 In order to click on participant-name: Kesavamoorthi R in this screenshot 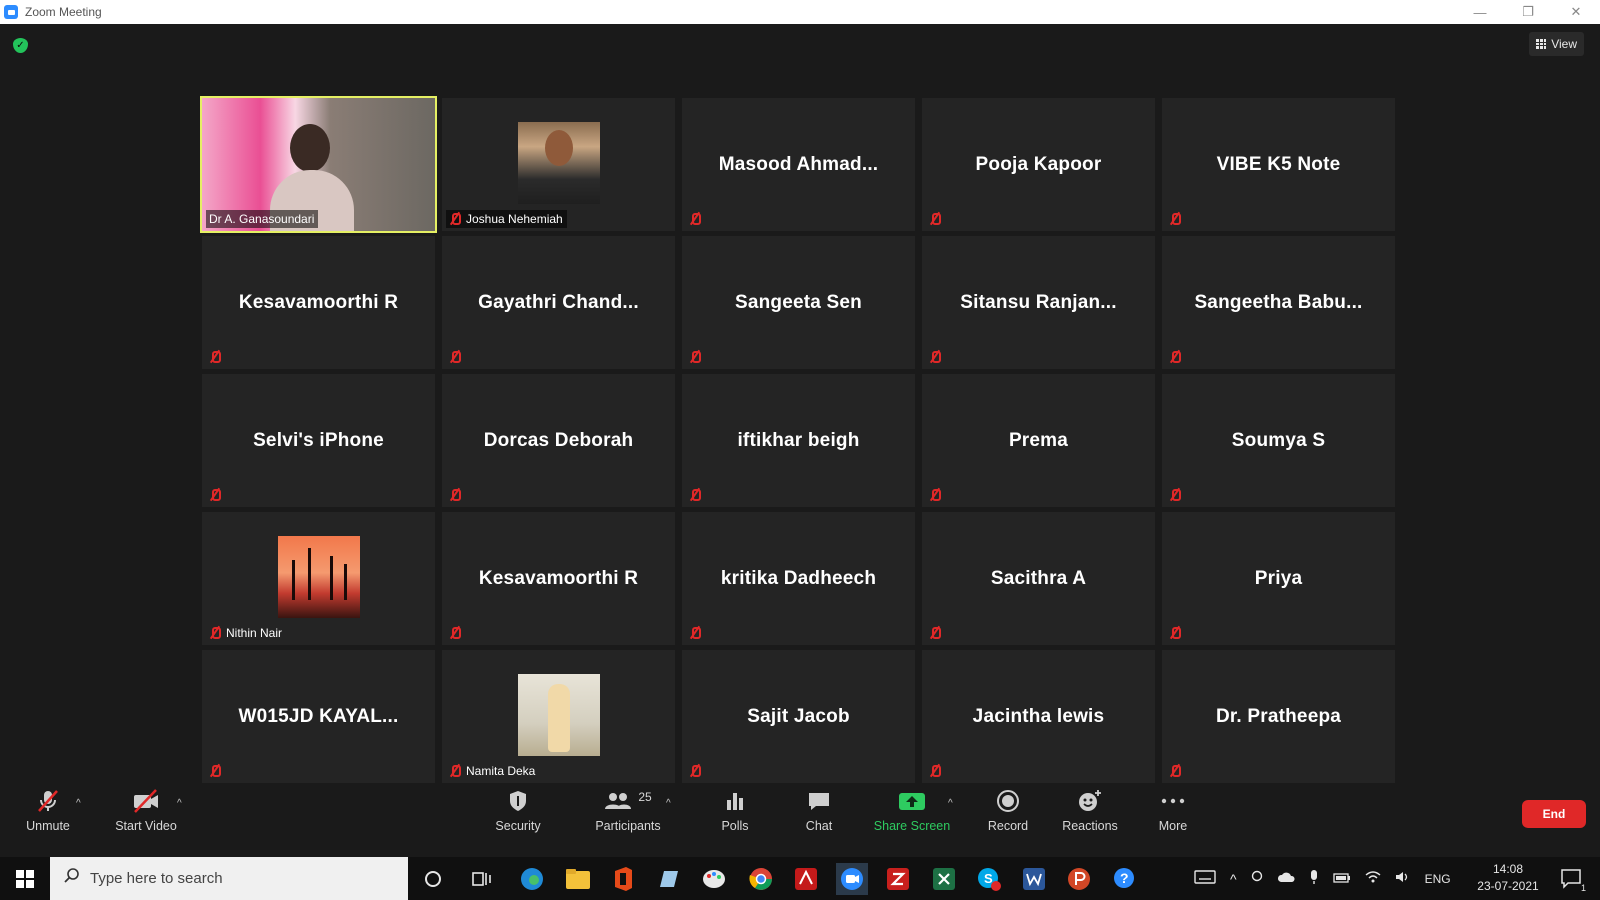, I will do `click(558, 578)`.